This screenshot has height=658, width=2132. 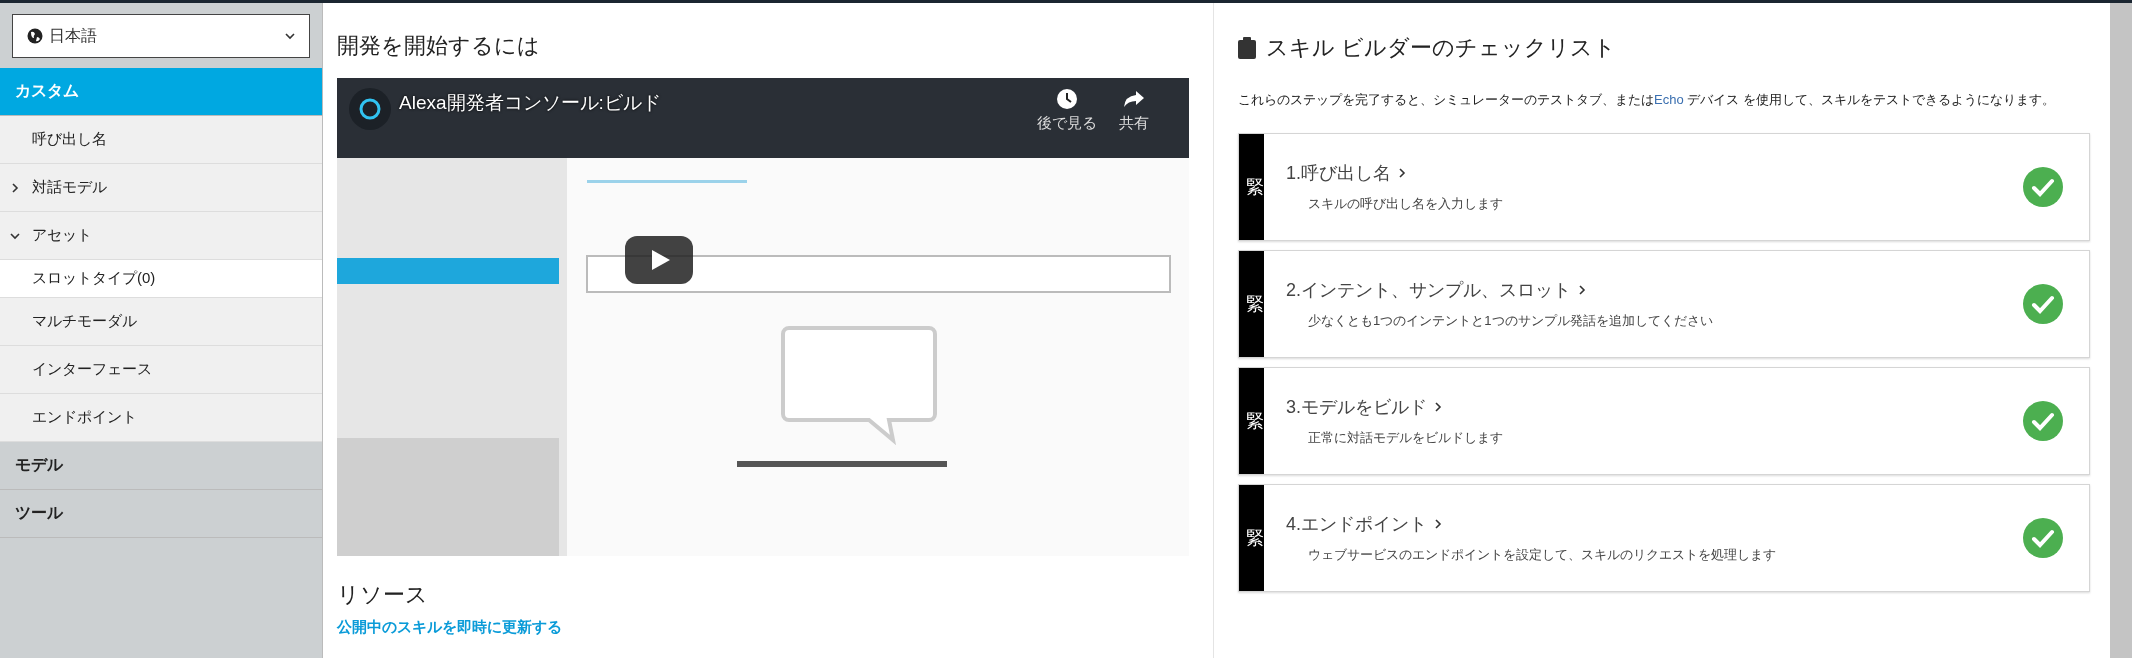 I want to click on scrollbar, so click(x=2121, y=330).